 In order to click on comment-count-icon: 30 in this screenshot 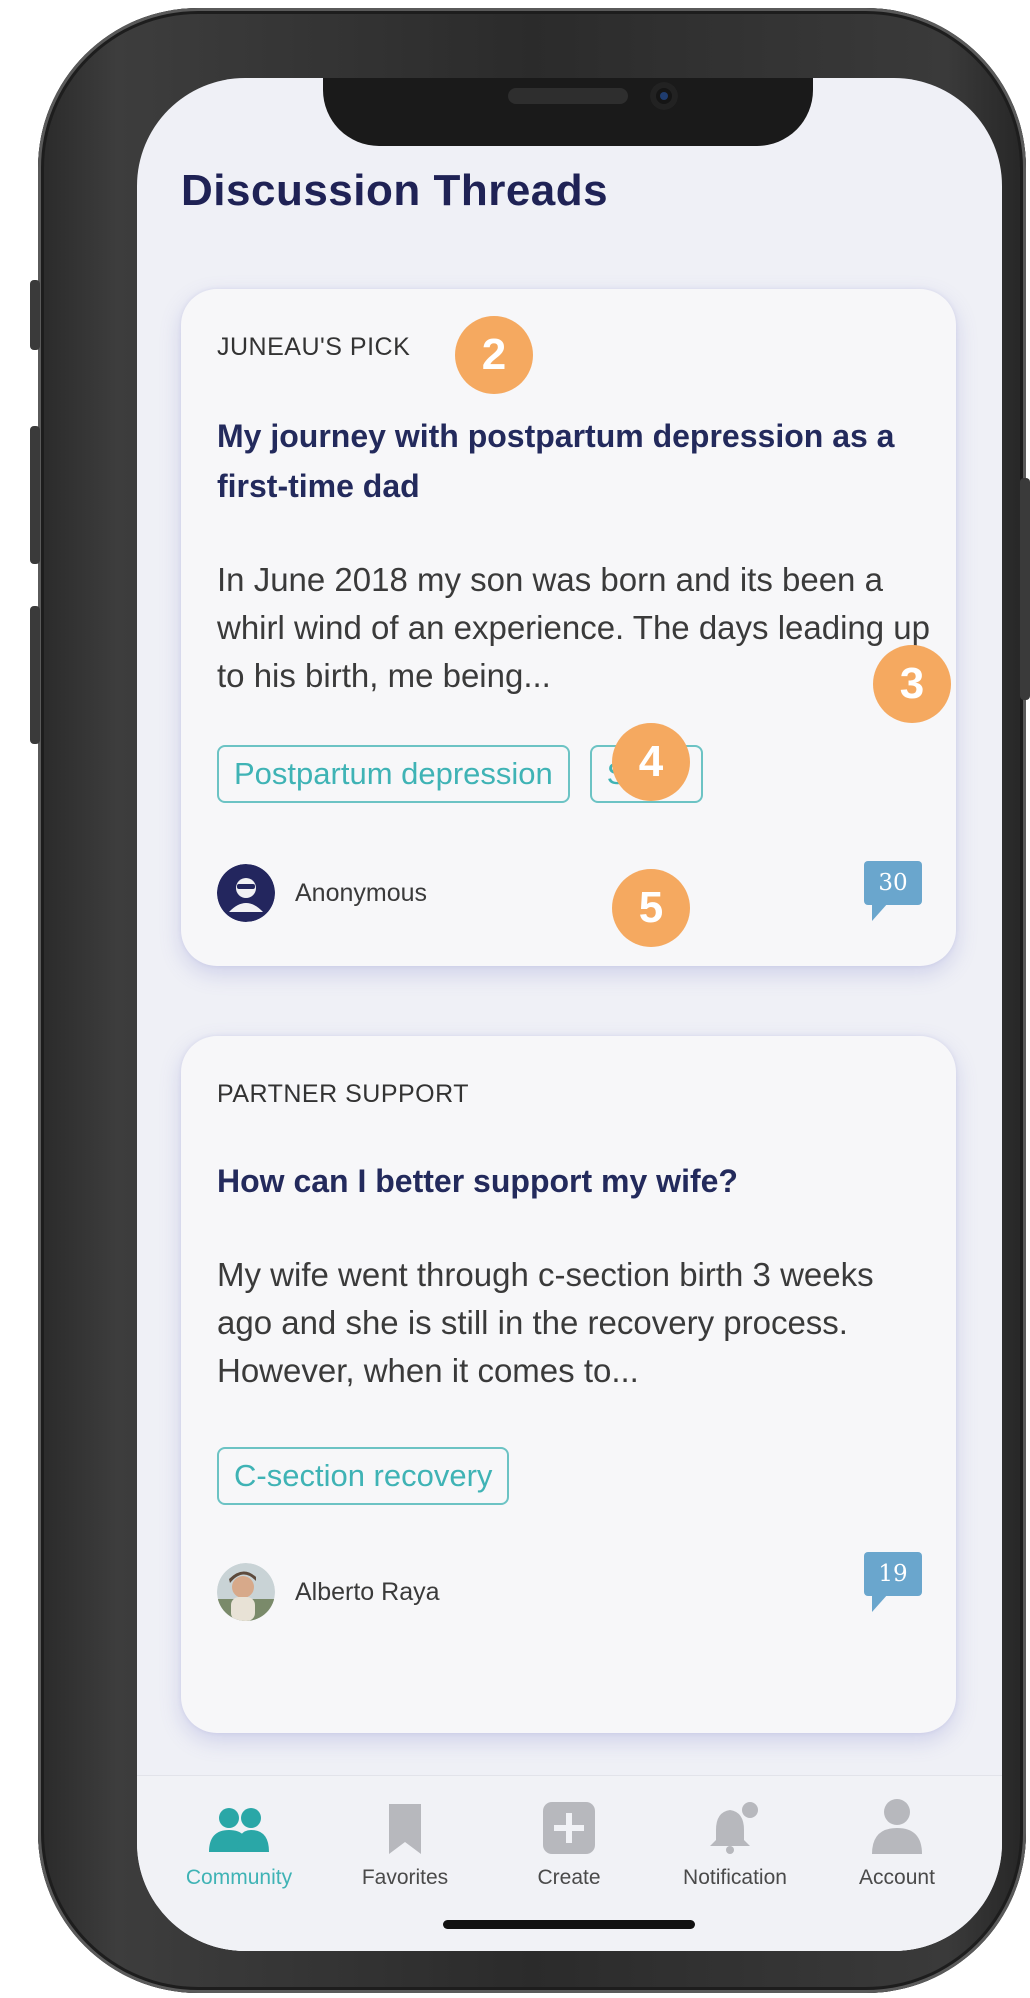, I will do `click(893, 894)`.